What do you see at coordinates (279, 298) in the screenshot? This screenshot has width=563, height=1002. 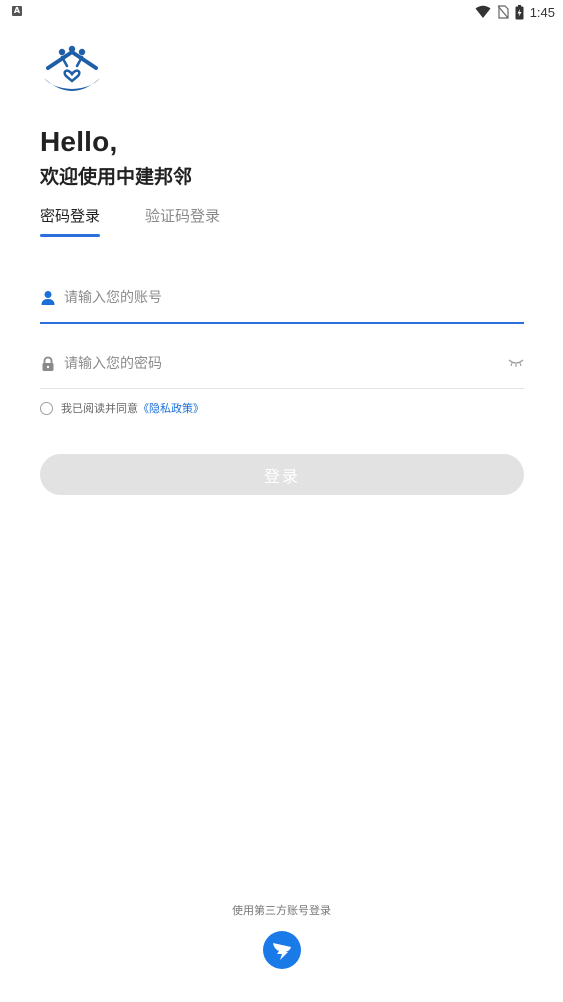 I see `account-input` at bounding box center [279, 298].